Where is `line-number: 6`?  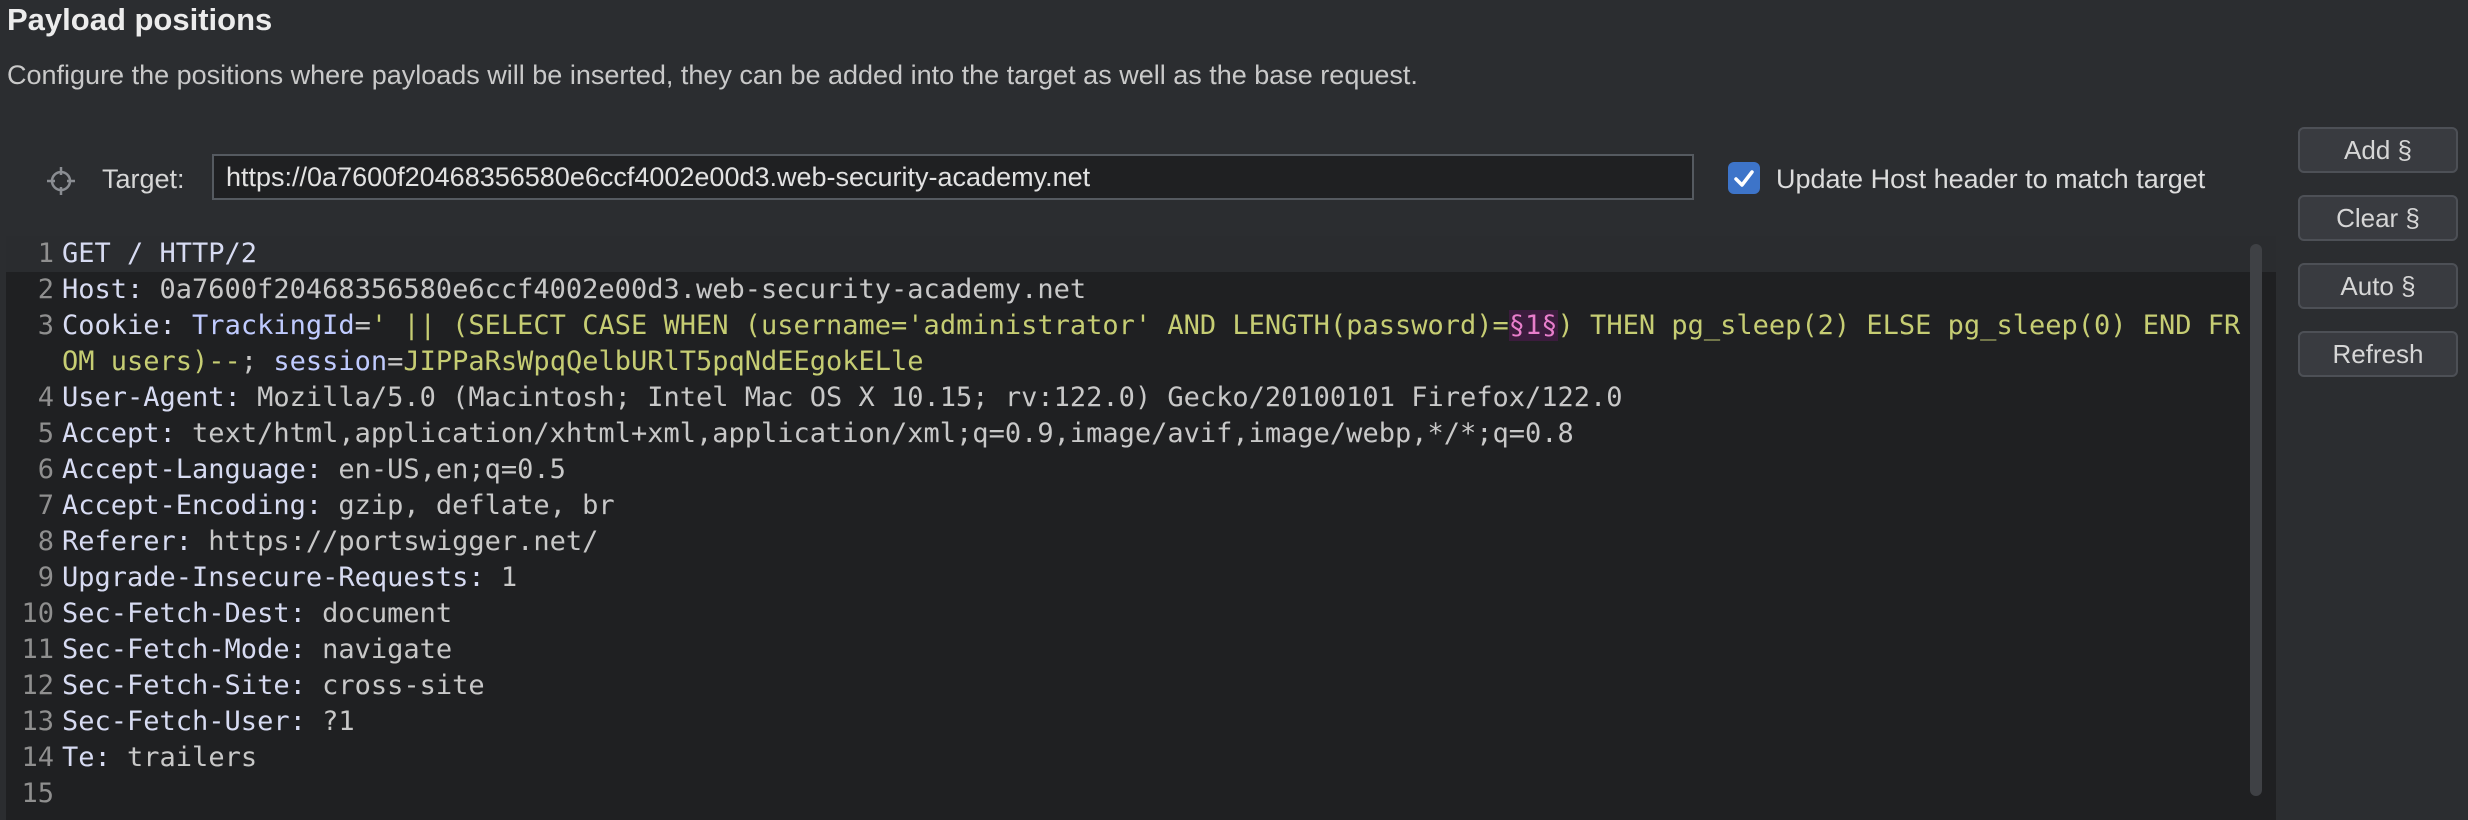 line-number: 6 is located at coordinates (45, 469).